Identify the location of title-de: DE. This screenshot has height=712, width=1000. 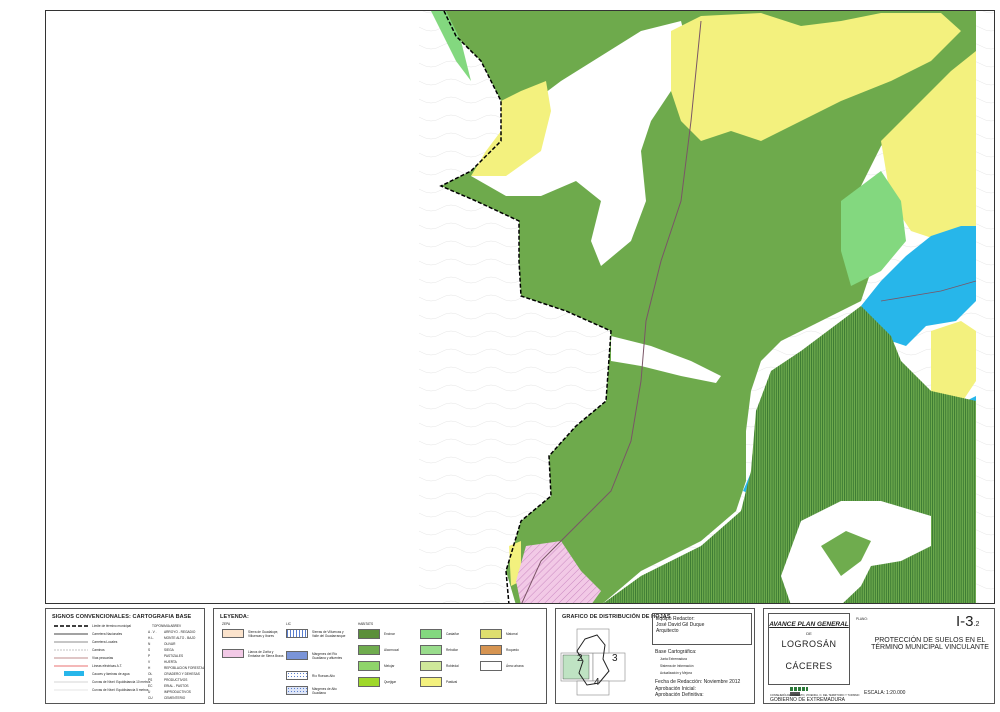
(809, 633).